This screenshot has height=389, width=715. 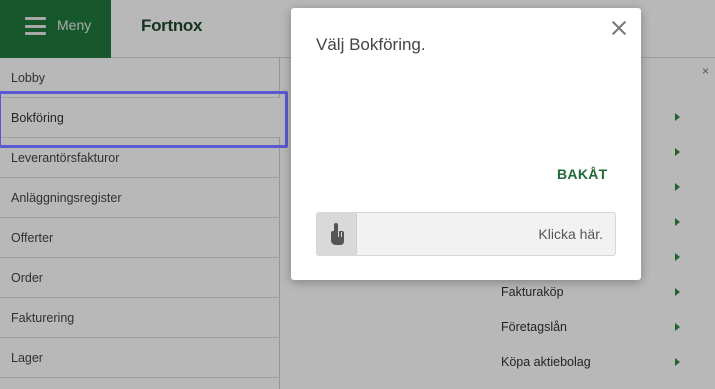 I want to click on click-here-button: Klicka här., so click(x=466, y=234).